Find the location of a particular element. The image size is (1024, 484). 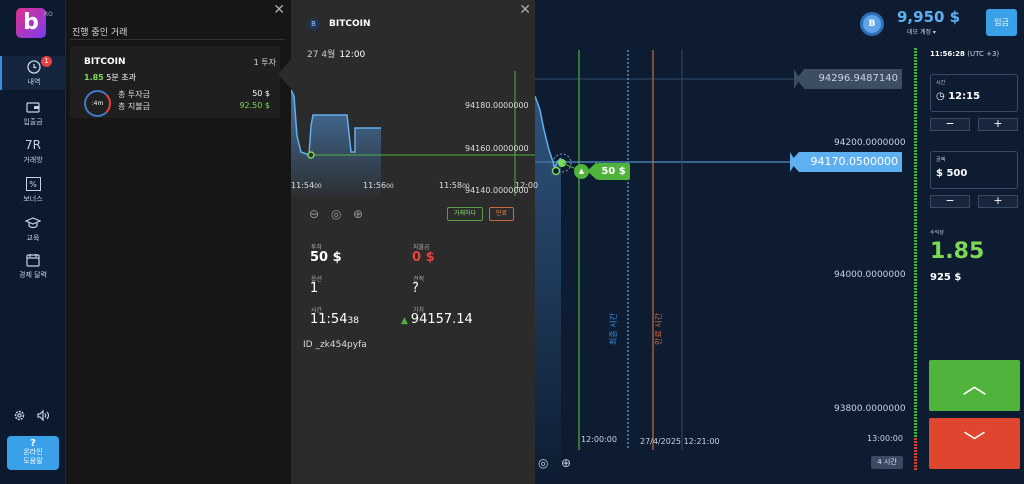

total-payout-value: 92.50 $ is located at coordinates (254, 105).